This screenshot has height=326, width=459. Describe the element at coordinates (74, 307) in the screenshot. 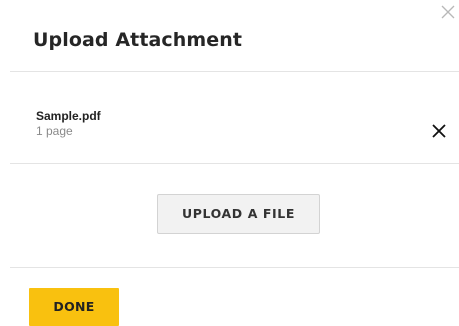

I see `done-button: DONE` at that location.